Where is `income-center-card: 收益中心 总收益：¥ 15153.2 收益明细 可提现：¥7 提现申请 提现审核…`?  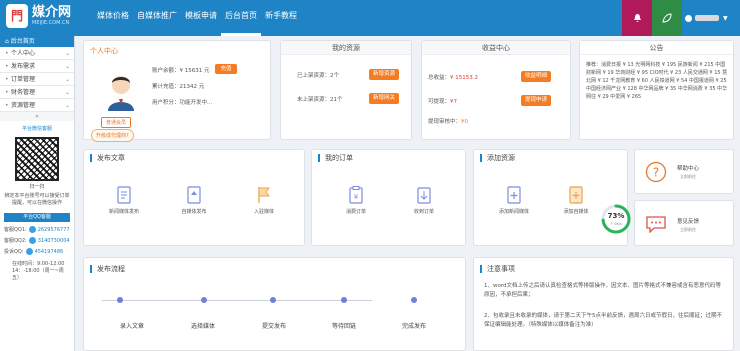 income-center-card: 收益中心 总收益：¥ 15153.2 收益明细 可提现：¥7 提现申请 提现审核… is located at coordinates (496, 90).